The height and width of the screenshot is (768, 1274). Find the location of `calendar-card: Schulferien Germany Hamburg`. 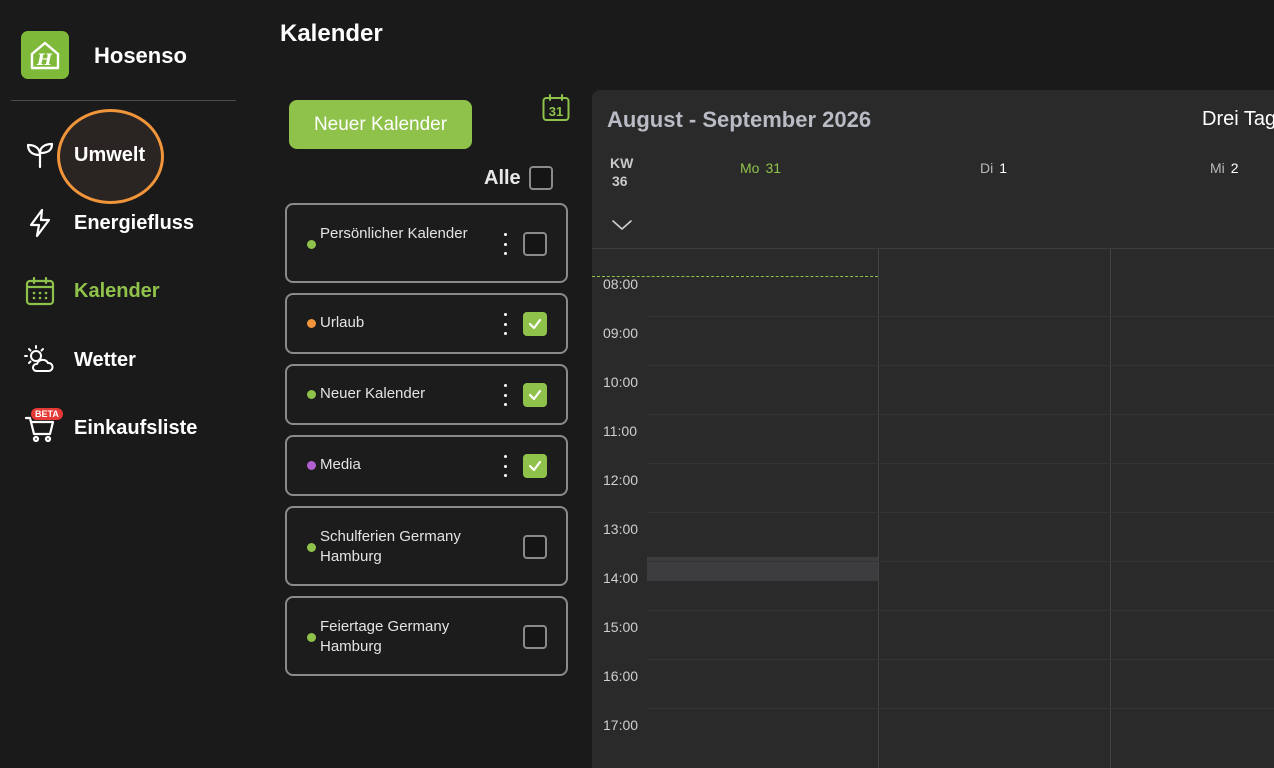

calendar-card: Schulferien Germany Hamburg is located at coordinates (426, 546).